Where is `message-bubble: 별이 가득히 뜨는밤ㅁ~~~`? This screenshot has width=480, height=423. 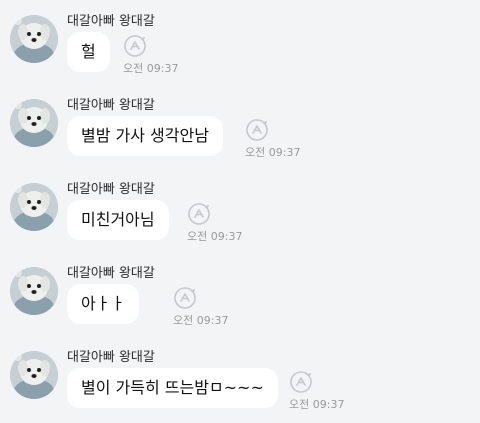 message-bubble: 별이 가득히 뜨는밤ㅁ~~~ is located at coordinates (172, 388).